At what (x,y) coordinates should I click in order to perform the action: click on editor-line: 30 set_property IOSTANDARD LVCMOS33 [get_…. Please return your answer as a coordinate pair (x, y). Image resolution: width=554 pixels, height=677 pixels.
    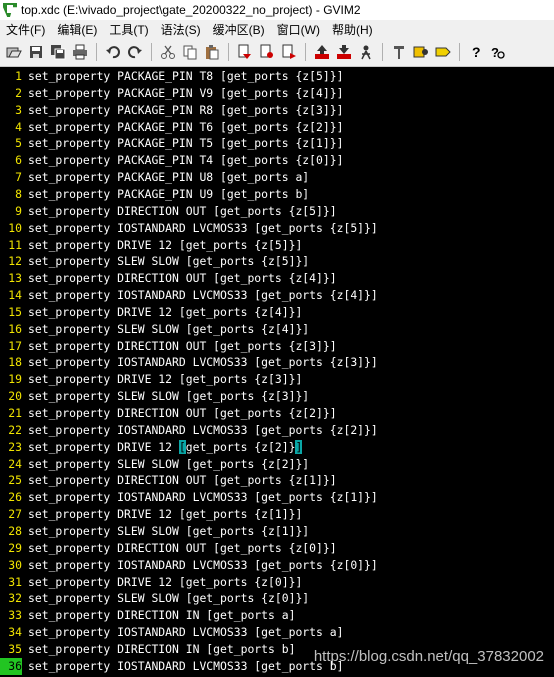
    Looking at the image, I should click on (188, 565).